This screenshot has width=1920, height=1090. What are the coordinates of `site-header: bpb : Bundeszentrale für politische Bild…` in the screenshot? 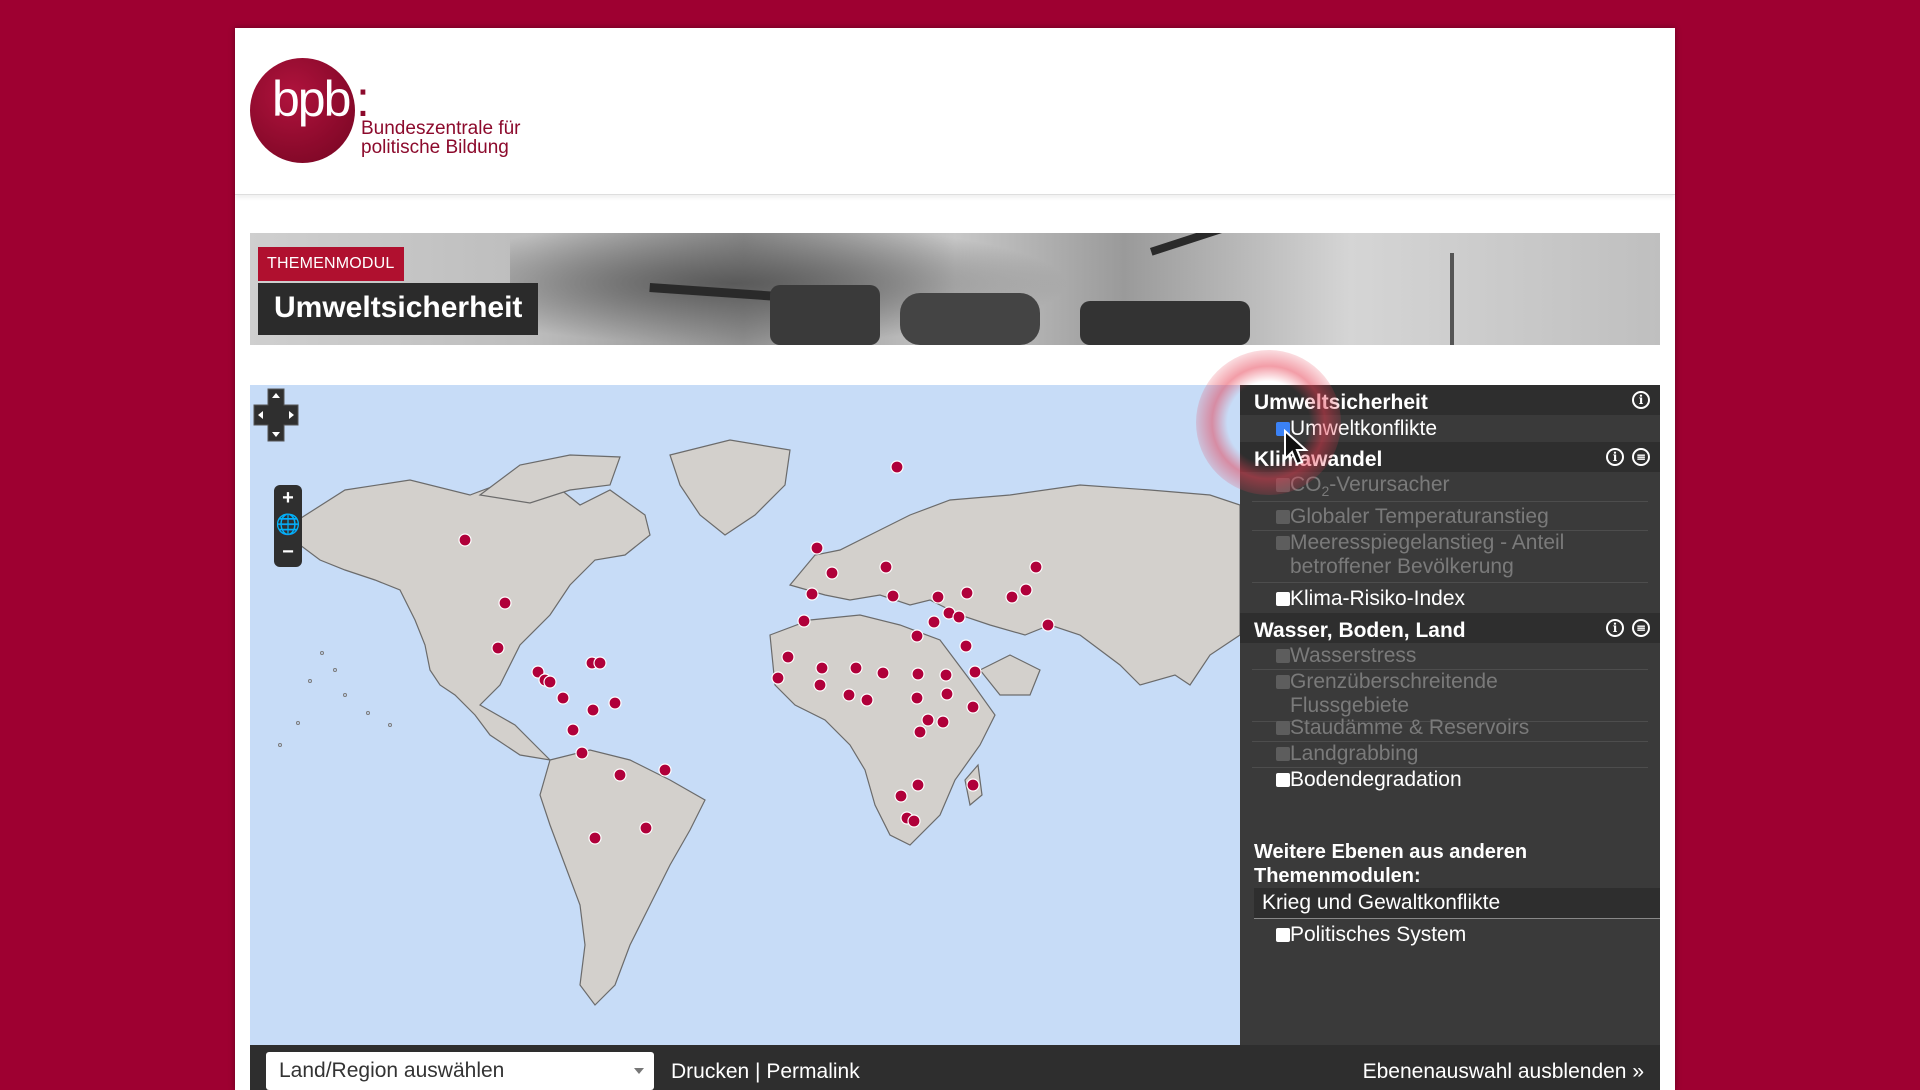 It's located at (955, 111).